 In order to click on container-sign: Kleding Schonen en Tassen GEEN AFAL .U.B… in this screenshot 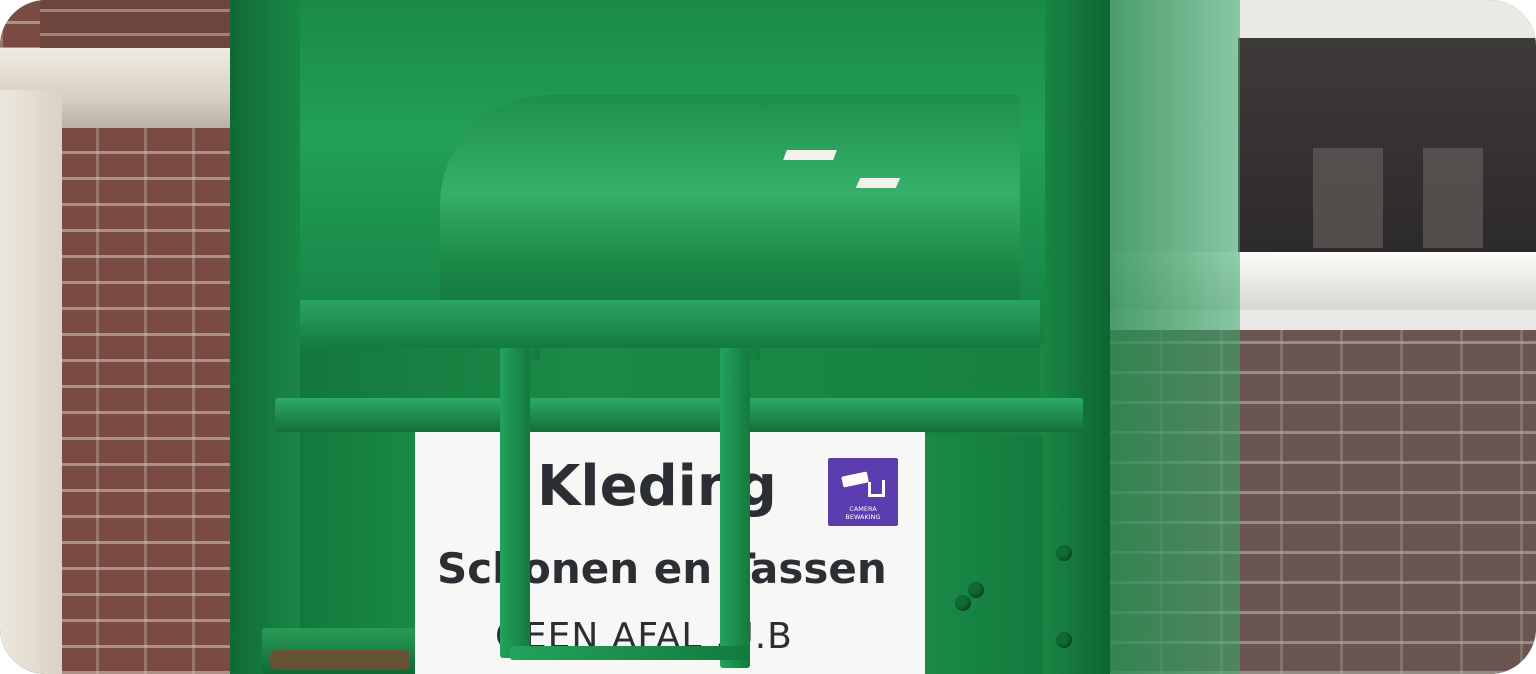, I will do `click(670, 553)`.